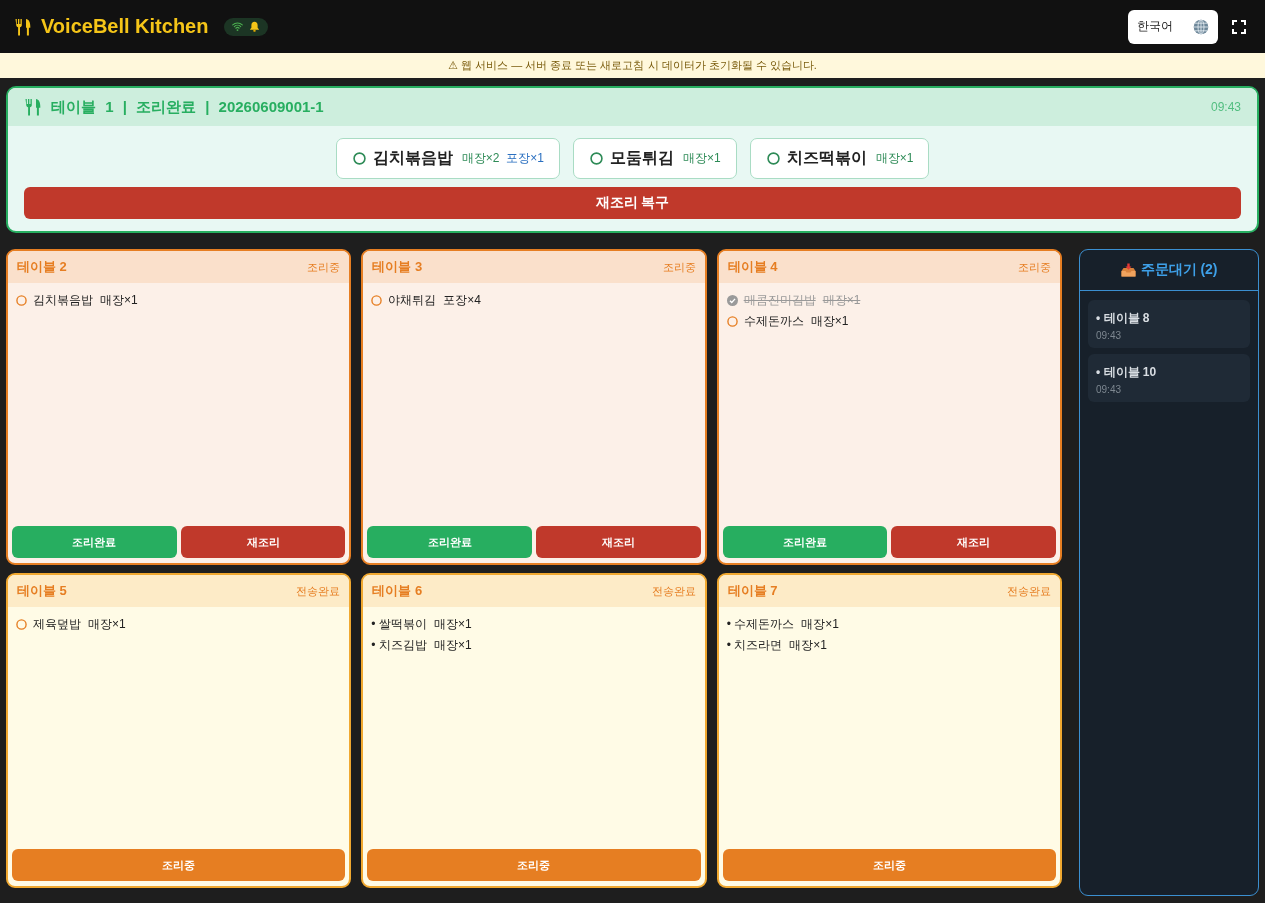  What do you see at coordinates (632, 203) in the screenshot?
I see `restore-button: 재조리 복구` at bounding box center [632, 203].